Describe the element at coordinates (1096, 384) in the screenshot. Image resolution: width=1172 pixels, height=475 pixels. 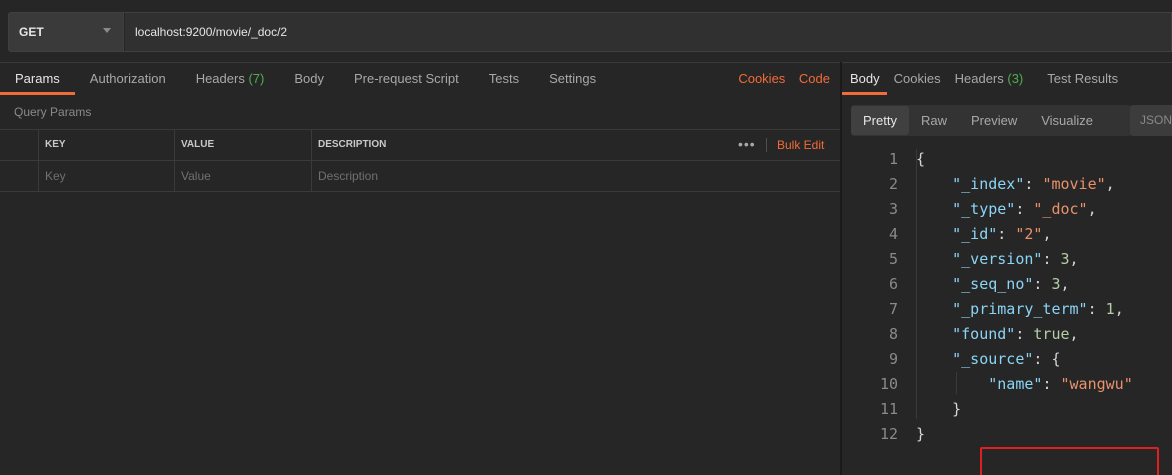
I see `code-token: "wangwu"` at that location.